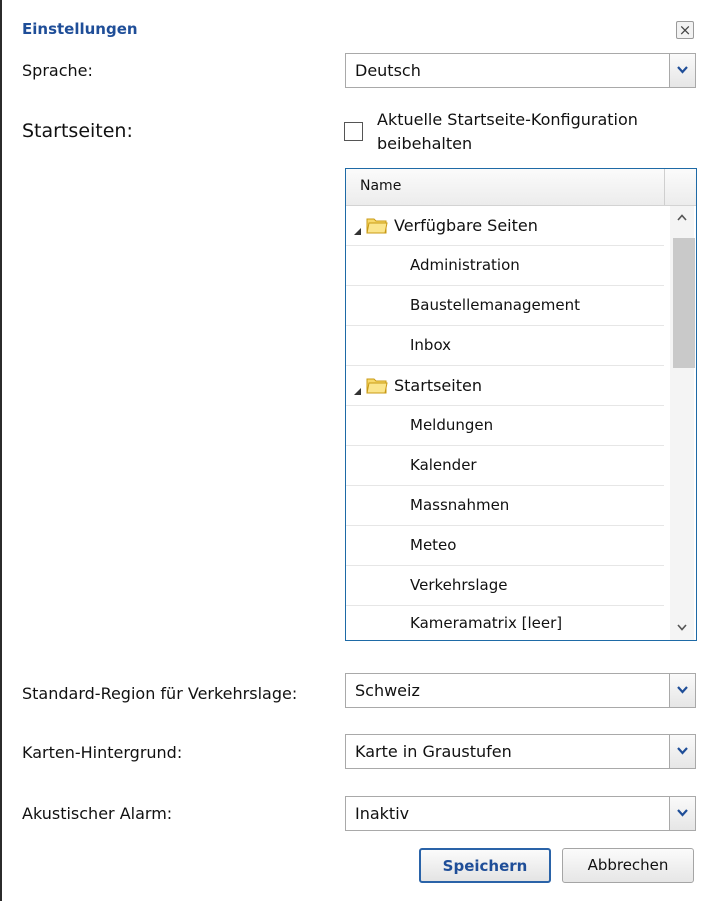 The height and width of the screenshot is (901, 704). Describe the element at coordinates (505, 386) in the screenshot. I see `tree-group-startpages: Startseiten` at that location.